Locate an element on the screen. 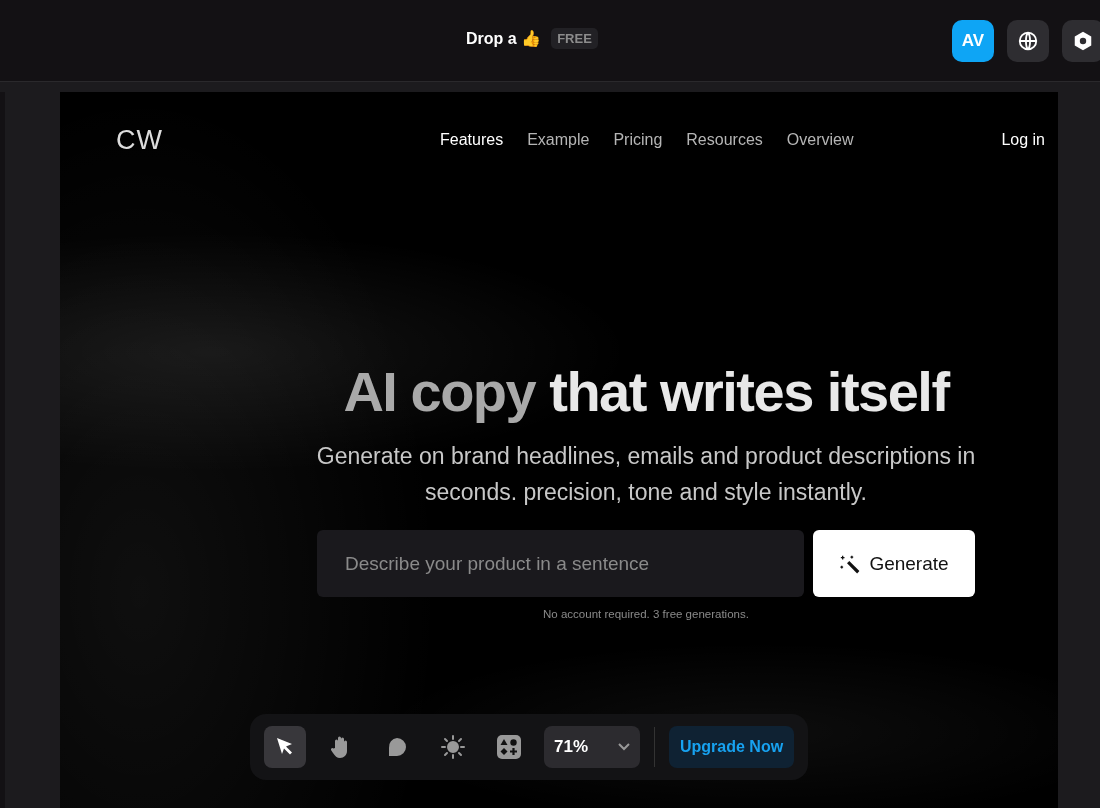  globe-icon is located at coordinates (1028, 40).